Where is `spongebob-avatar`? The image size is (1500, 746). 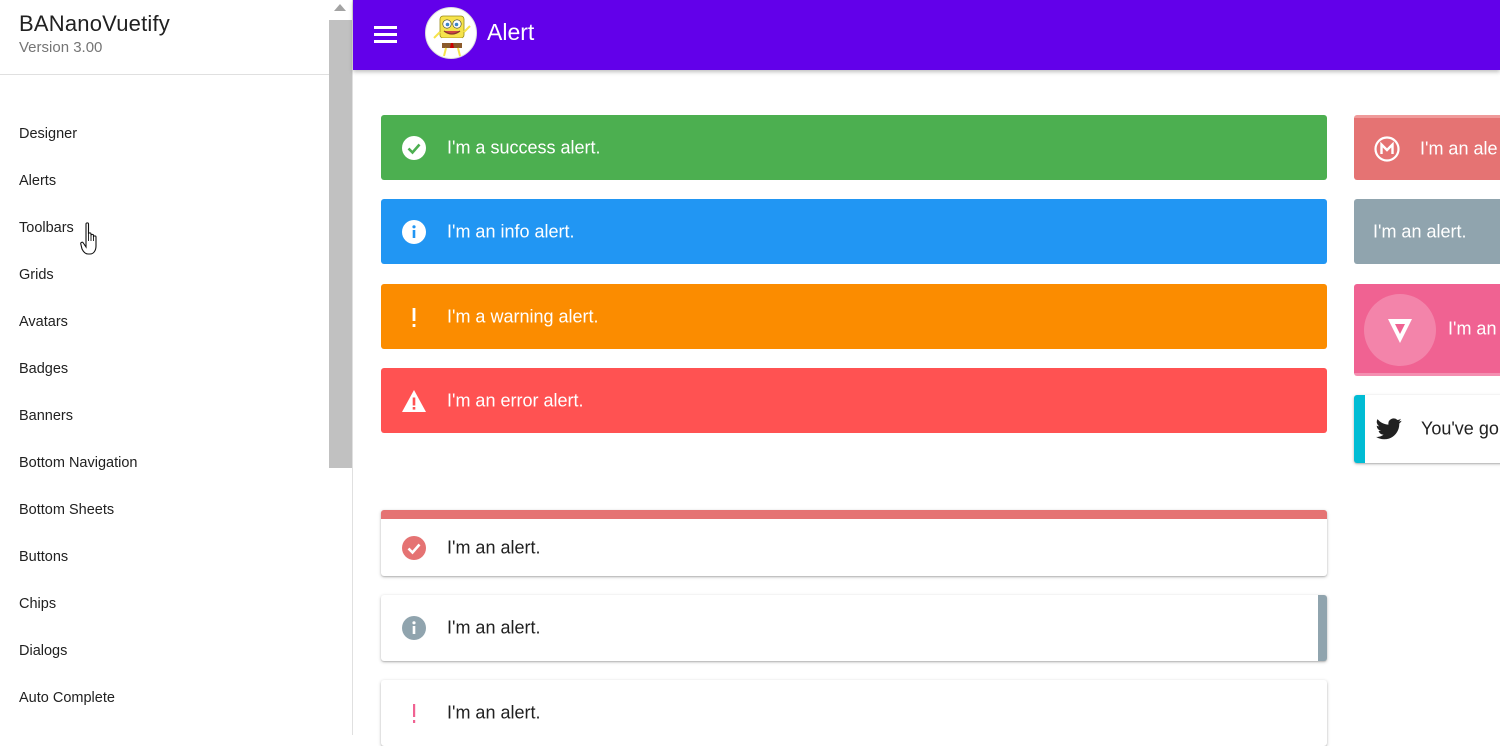
spongebob-avatar is located at coordinates (451, 33).